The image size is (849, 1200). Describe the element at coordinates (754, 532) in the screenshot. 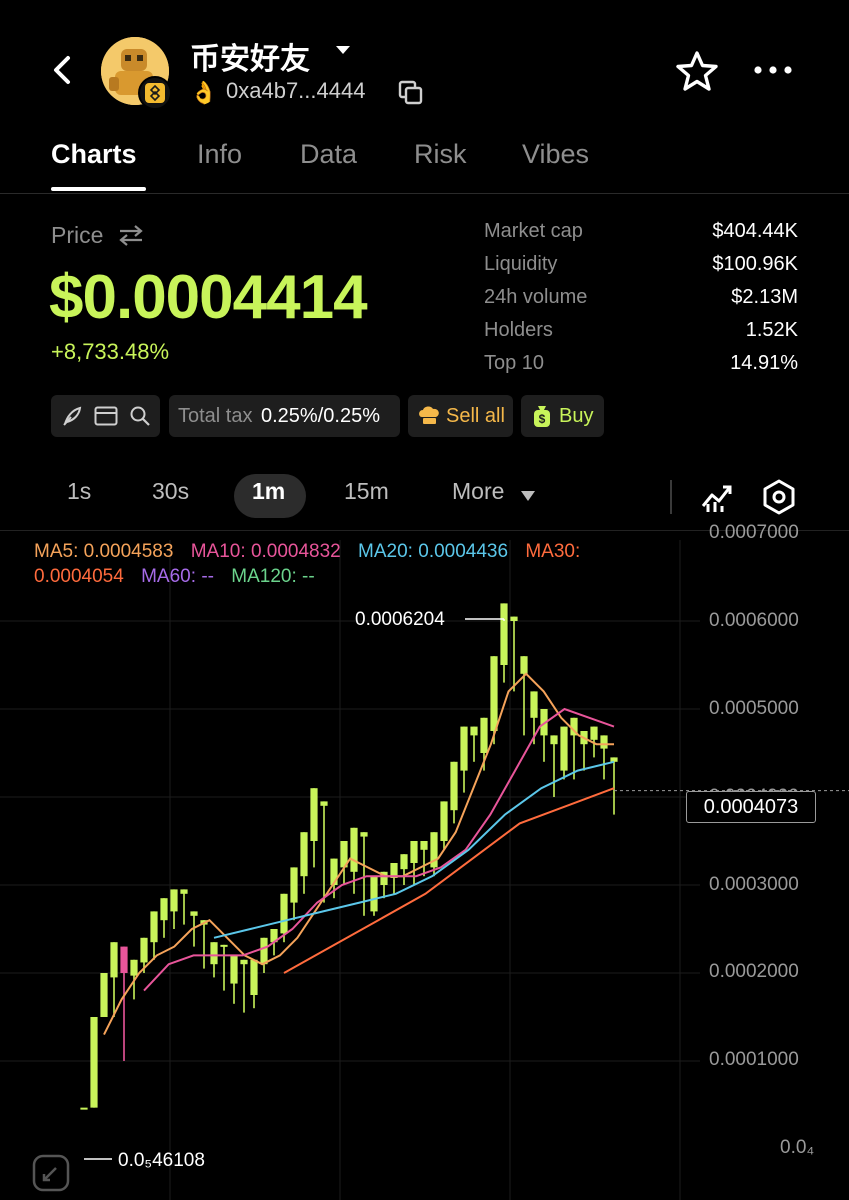

I see `y-axis-tick: 0.0007000` at that location.